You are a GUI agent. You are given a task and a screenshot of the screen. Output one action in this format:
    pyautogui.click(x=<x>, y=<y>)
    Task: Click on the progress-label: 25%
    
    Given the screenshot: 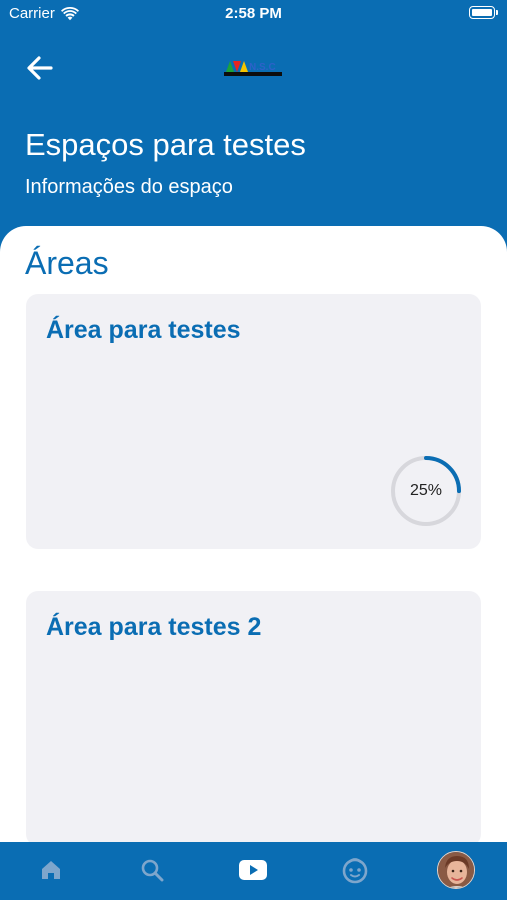 What is the action you would take?
    pyautogui.click(x=426, y=490)
    